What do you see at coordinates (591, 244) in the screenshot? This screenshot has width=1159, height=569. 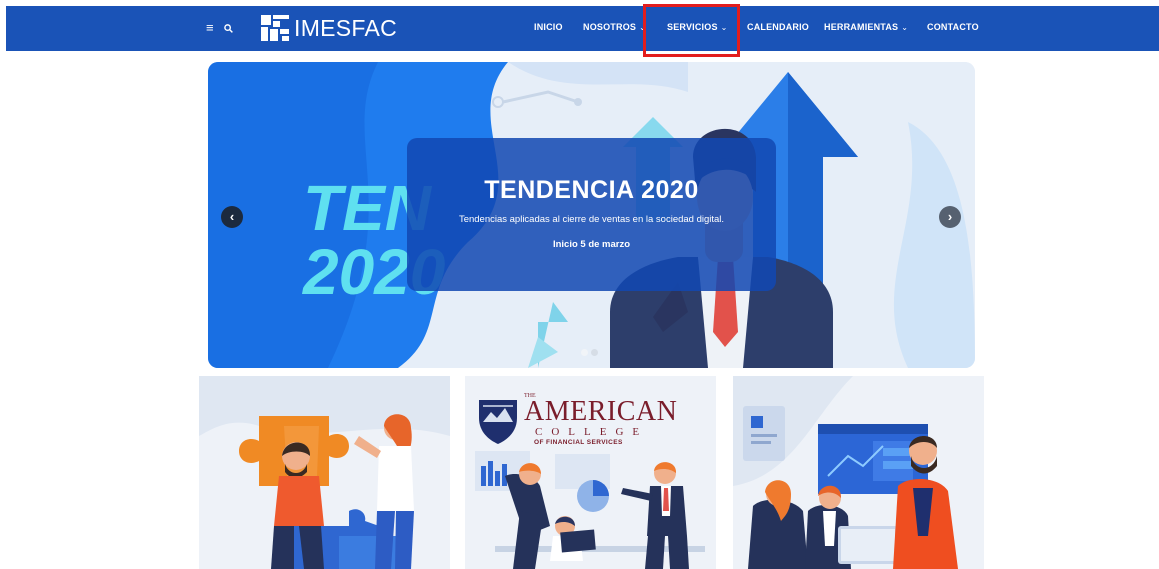 I see `hero-date: Inicio 5 de marzo` at bounding box center [591, 244].